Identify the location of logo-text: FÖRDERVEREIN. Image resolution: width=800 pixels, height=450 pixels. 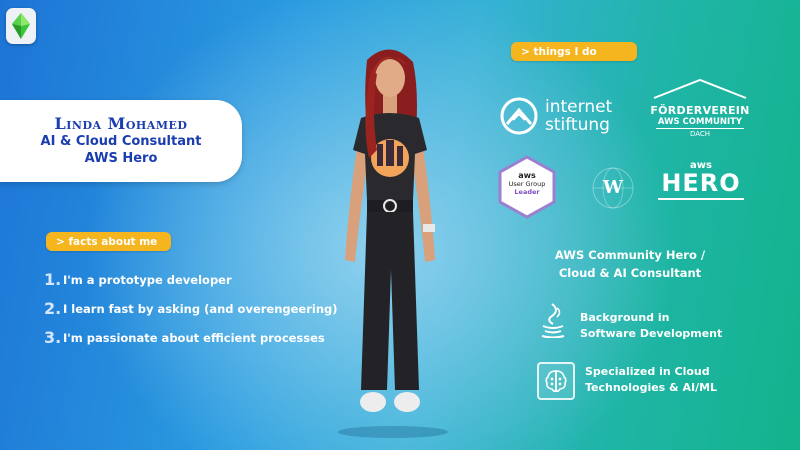
(700, 110).